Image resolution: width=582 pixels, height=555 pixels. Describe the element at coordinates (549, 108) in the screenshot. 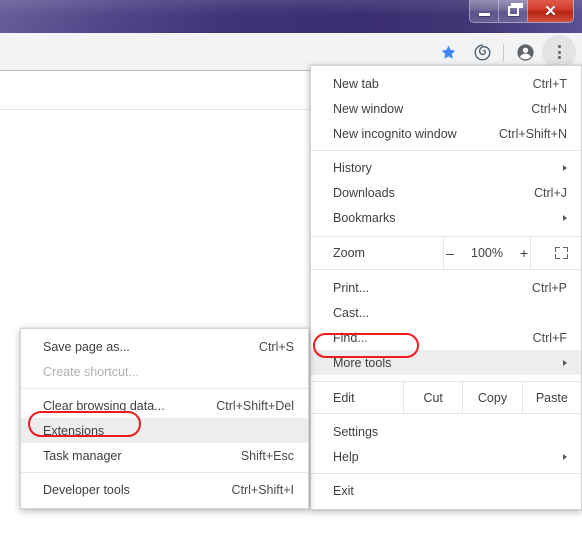

I see `menu-item-shortcut: Ctrl+N` at that location.